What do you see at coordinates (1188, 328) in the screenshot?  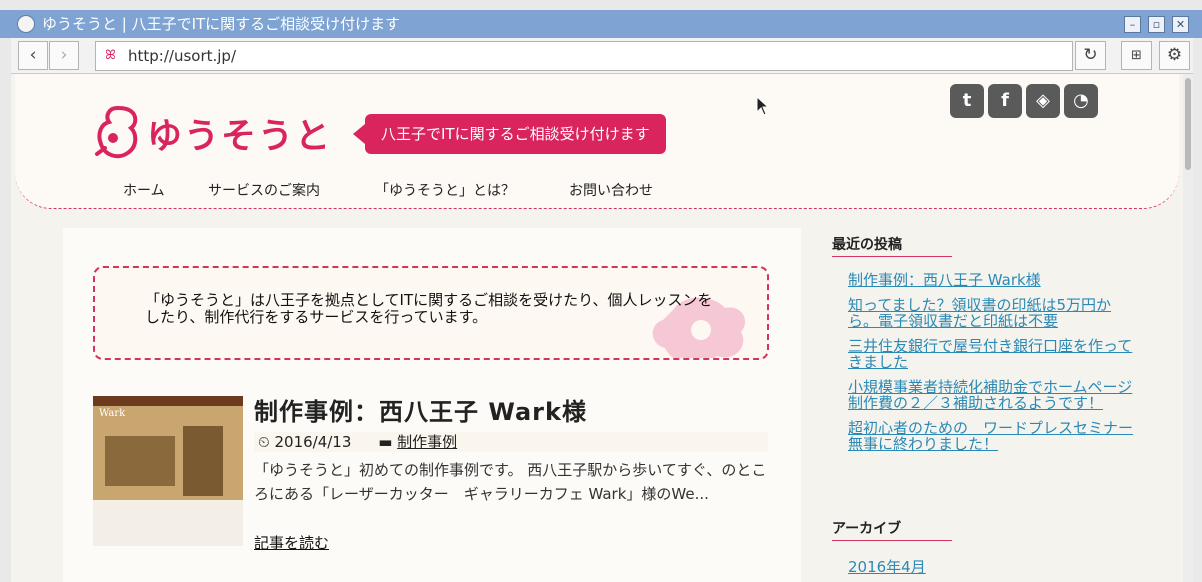 I see `page-scrollbar` at bounding box center [1188, 328].